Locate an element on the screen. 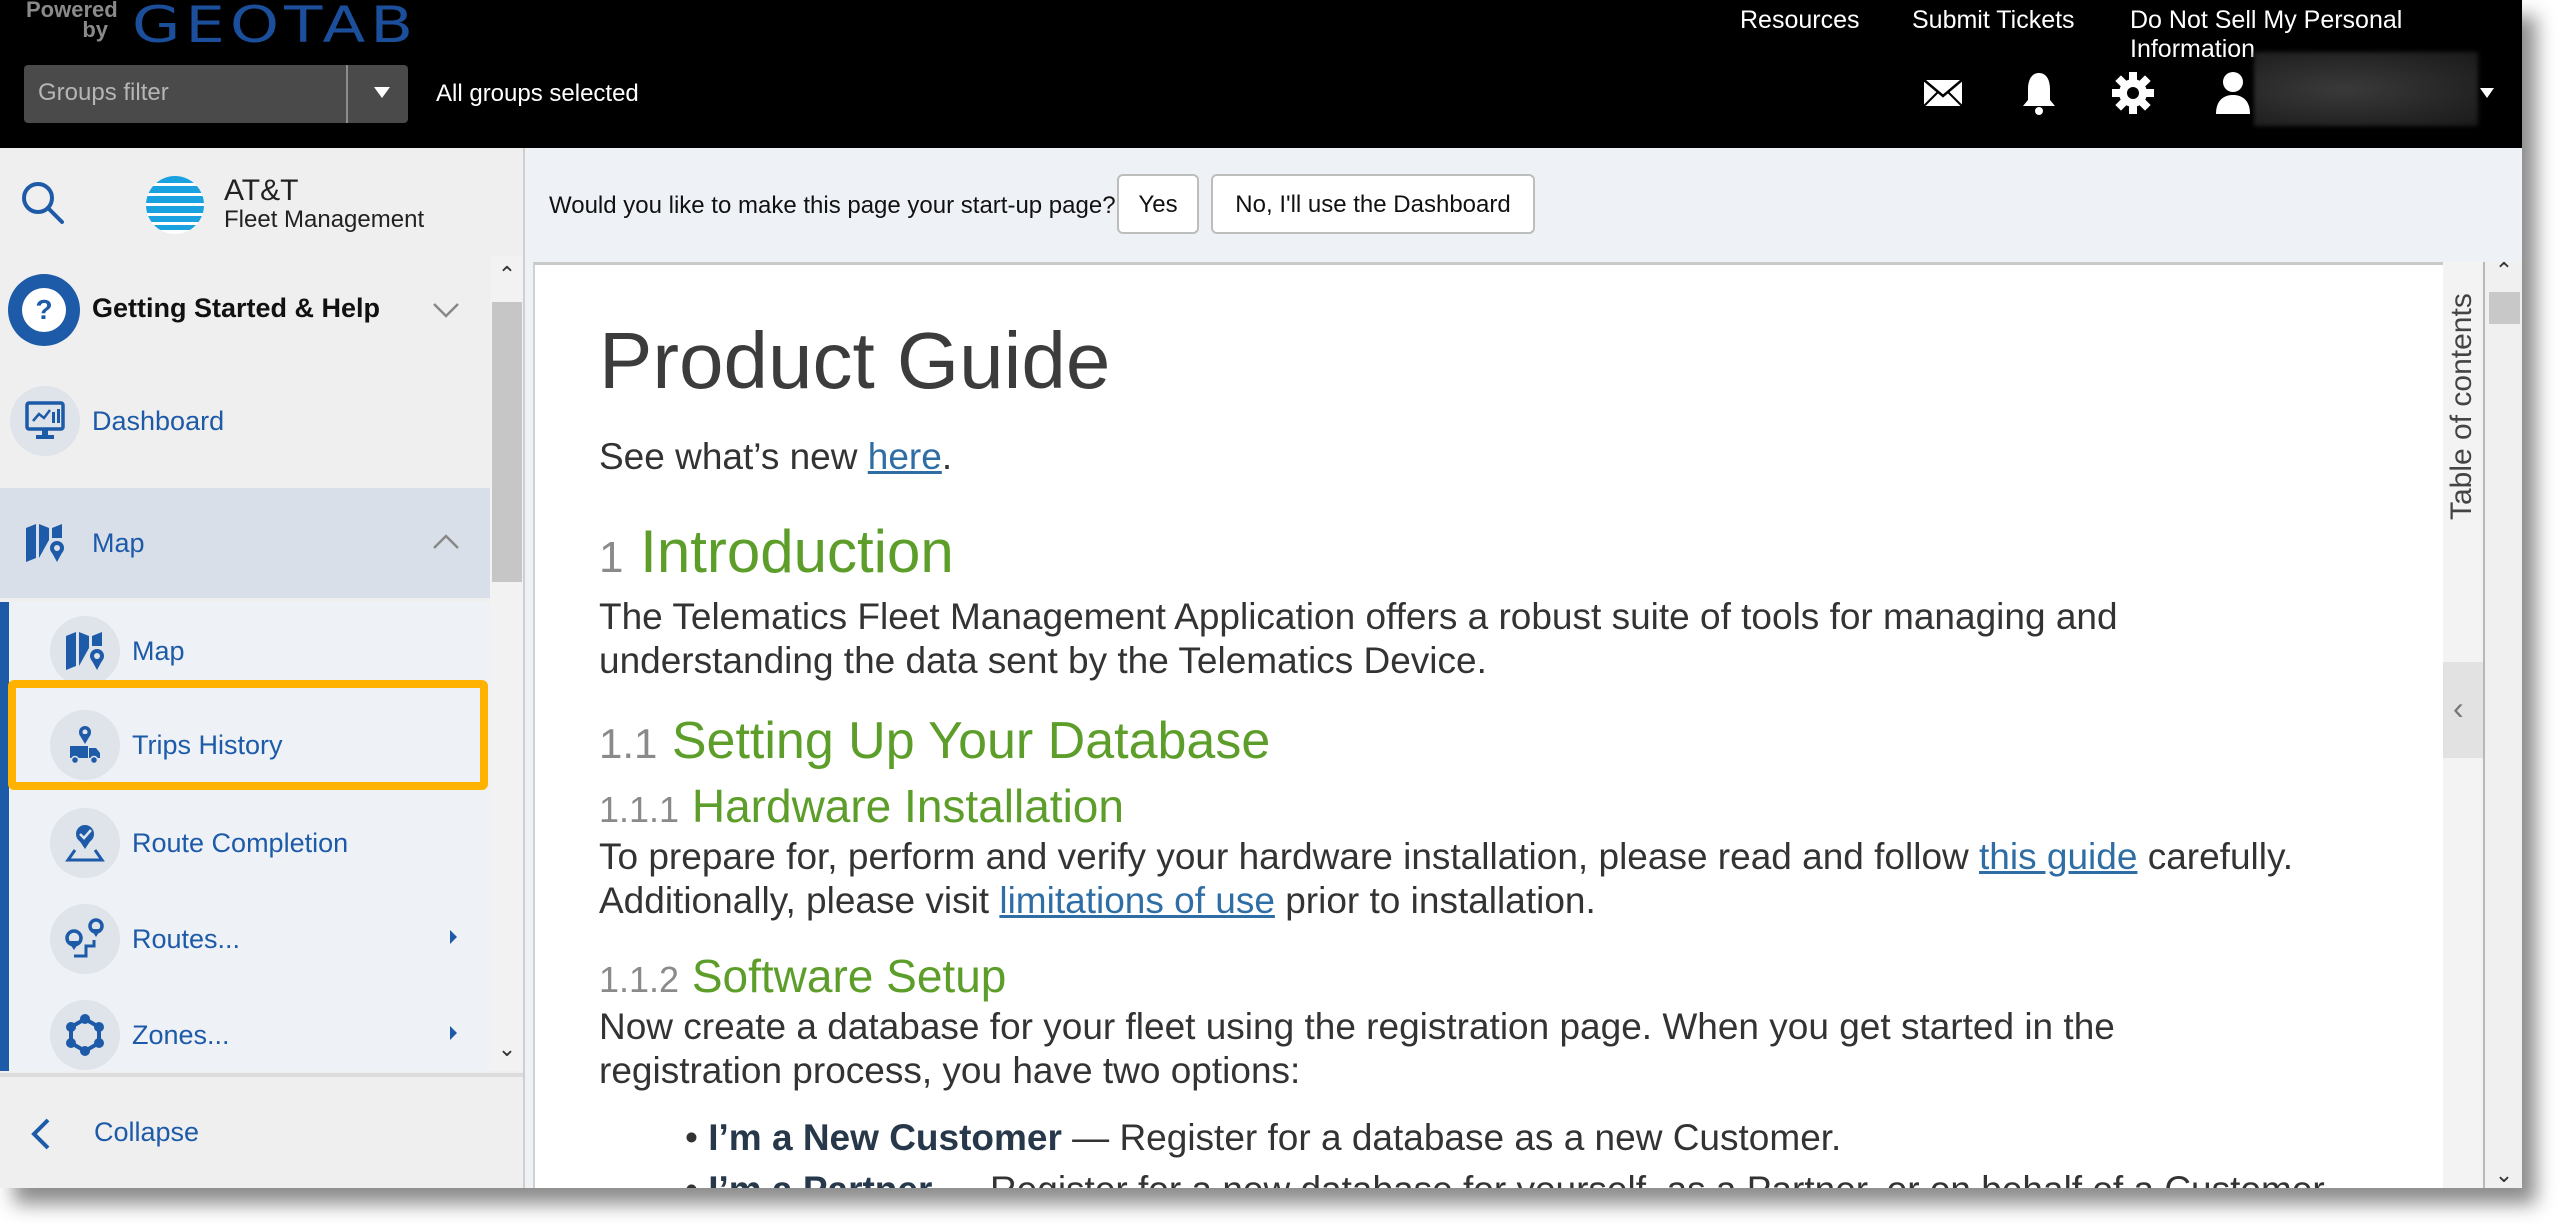 Image resolution: width=2560 pixels, height=1226 pixels. fleet-management-label: Fleet Management is located at coordinates (324, 219).